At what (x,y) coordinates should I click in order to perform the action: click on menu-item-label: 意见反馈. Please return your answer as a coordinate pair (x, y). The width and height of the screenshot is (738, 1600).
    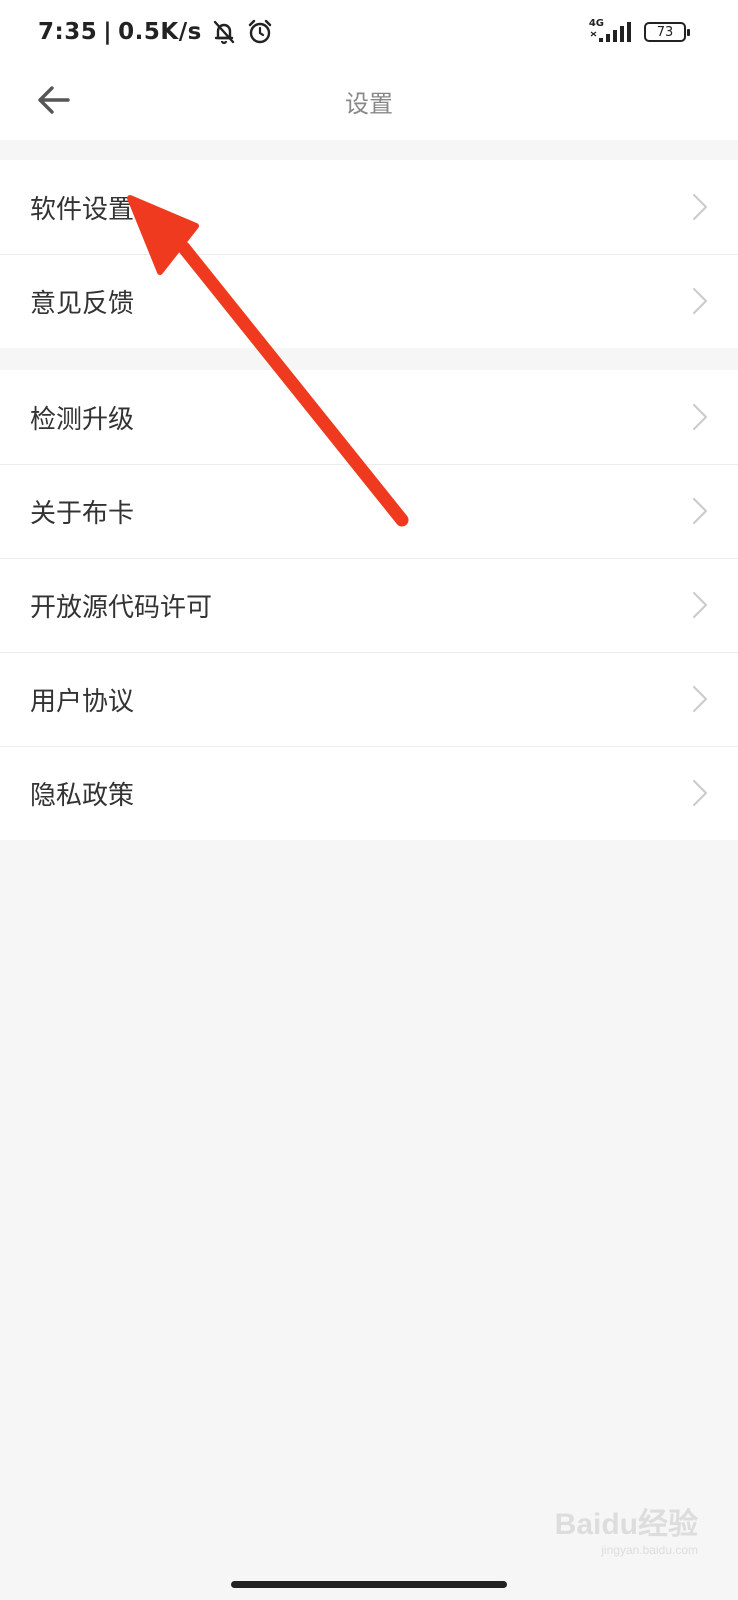
    Looking at the image, I should click on (82, 303).